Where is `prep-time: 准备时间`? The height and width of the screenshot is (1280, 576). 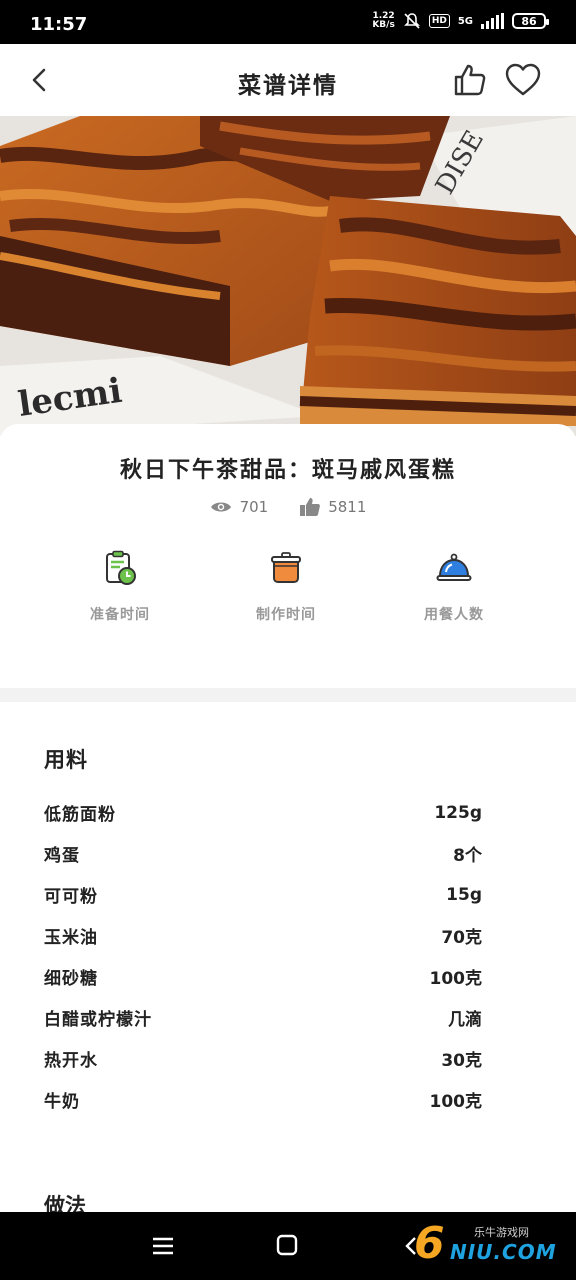 prep-time: 准备时间 is located at coordinates (120, 587).